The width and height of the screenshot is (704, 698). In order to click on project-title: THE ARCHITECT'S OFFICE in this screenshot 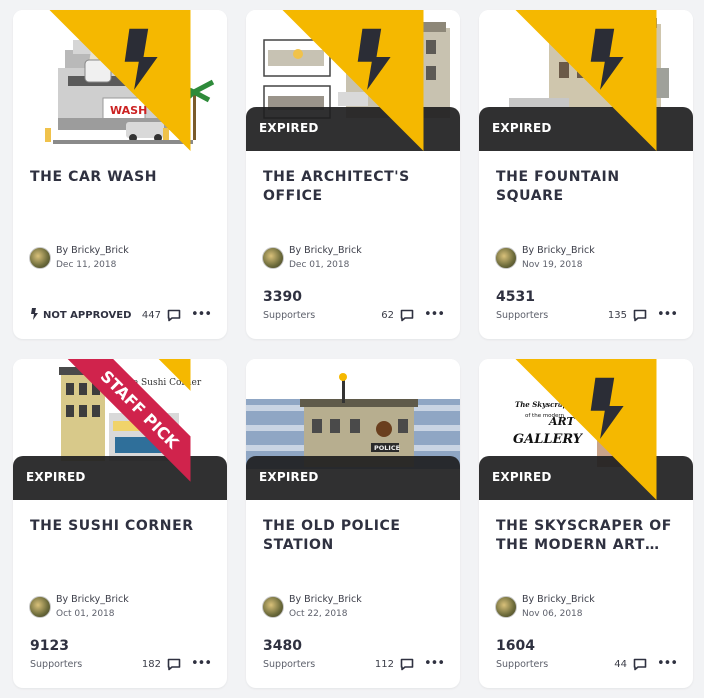, I will do `click(358, 187)`.